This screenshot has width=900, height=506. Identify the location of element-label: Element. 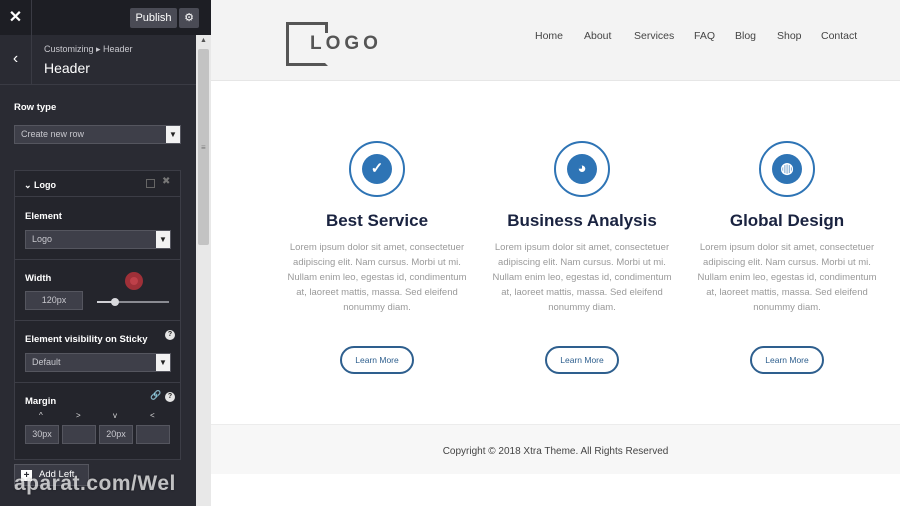
(43, 216).